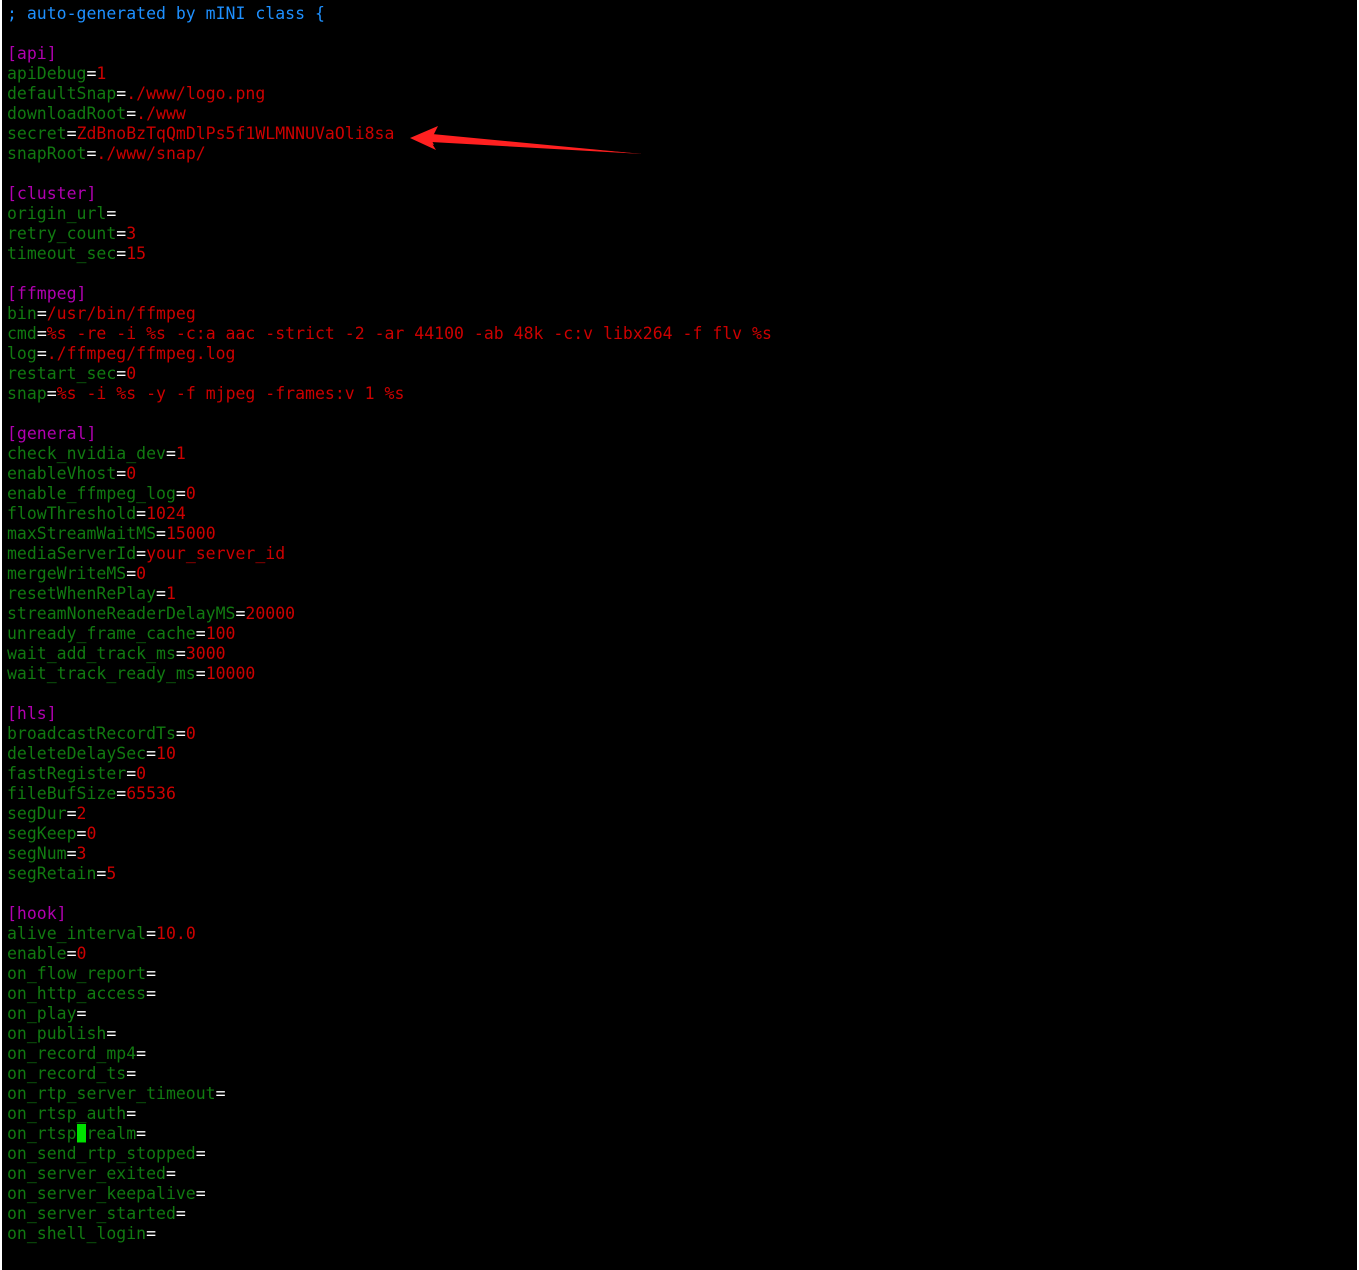 This screenshot has height=1270, width=1359. I want to click on config-key: wait_track_ready_ms, so click(101, 673).